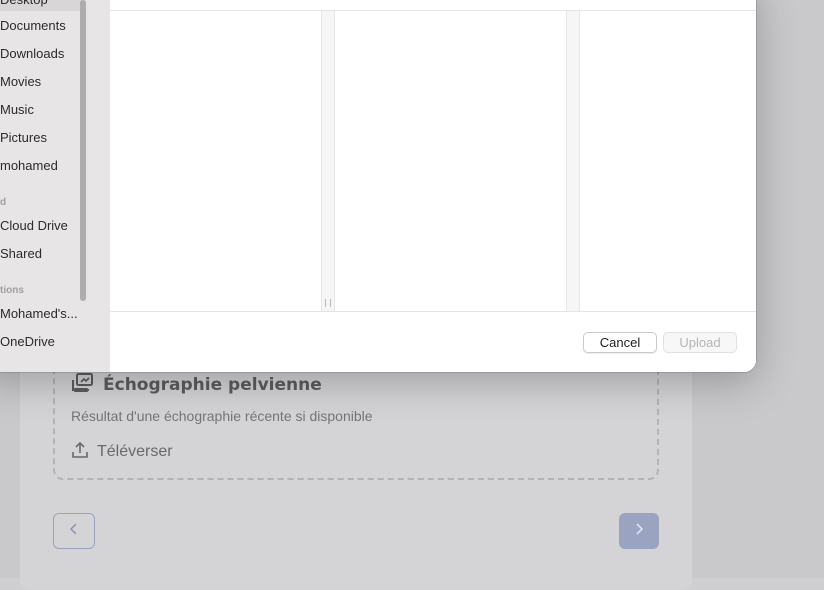 Image resolution: width=824 pixels, height=590 pixels. I want to click on toolbar-divider, so click(433, 10).